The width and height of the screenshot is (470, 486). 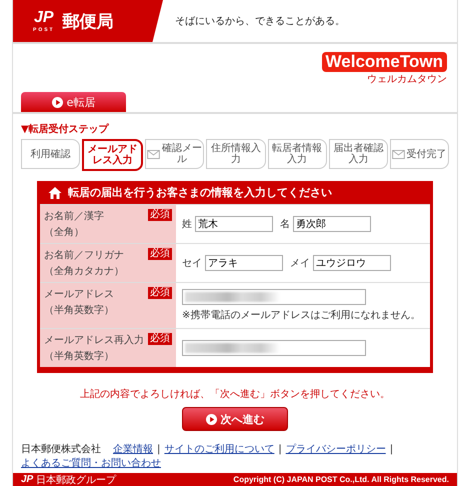 What do you see at coordinates (74, 216) in the screenshot?
I see `field-label: お名前／漢字` at bounding box center [74, 216].